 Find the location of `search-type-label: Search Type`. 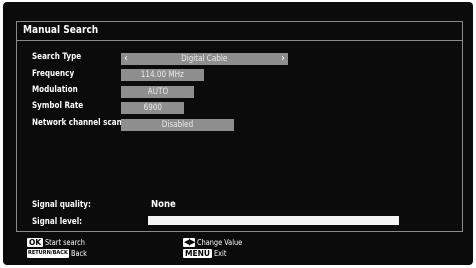

search-type-label: Search Type is located at coordinates (57, 57).